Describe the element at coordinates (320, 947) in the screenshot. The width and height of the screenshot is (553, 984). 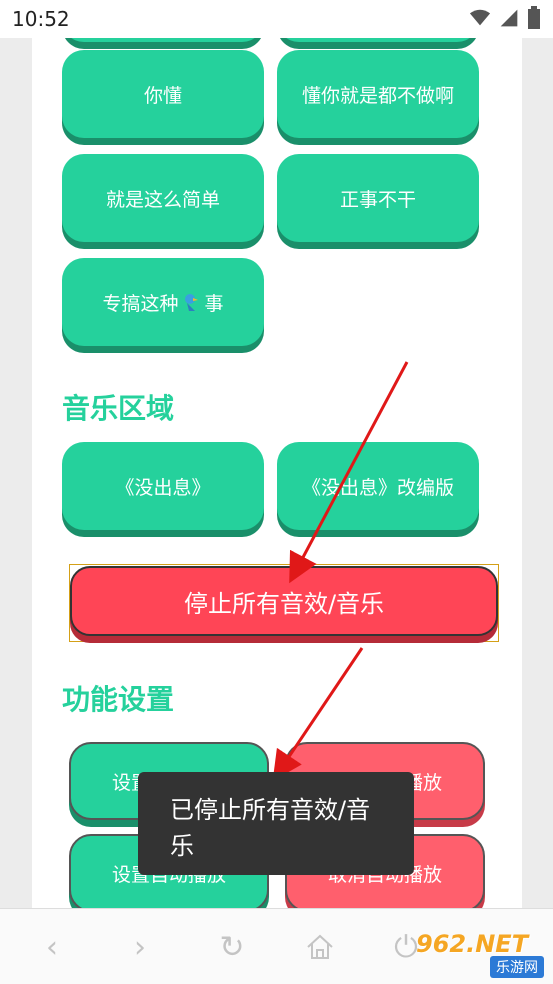
I see `home-icon` at that location.